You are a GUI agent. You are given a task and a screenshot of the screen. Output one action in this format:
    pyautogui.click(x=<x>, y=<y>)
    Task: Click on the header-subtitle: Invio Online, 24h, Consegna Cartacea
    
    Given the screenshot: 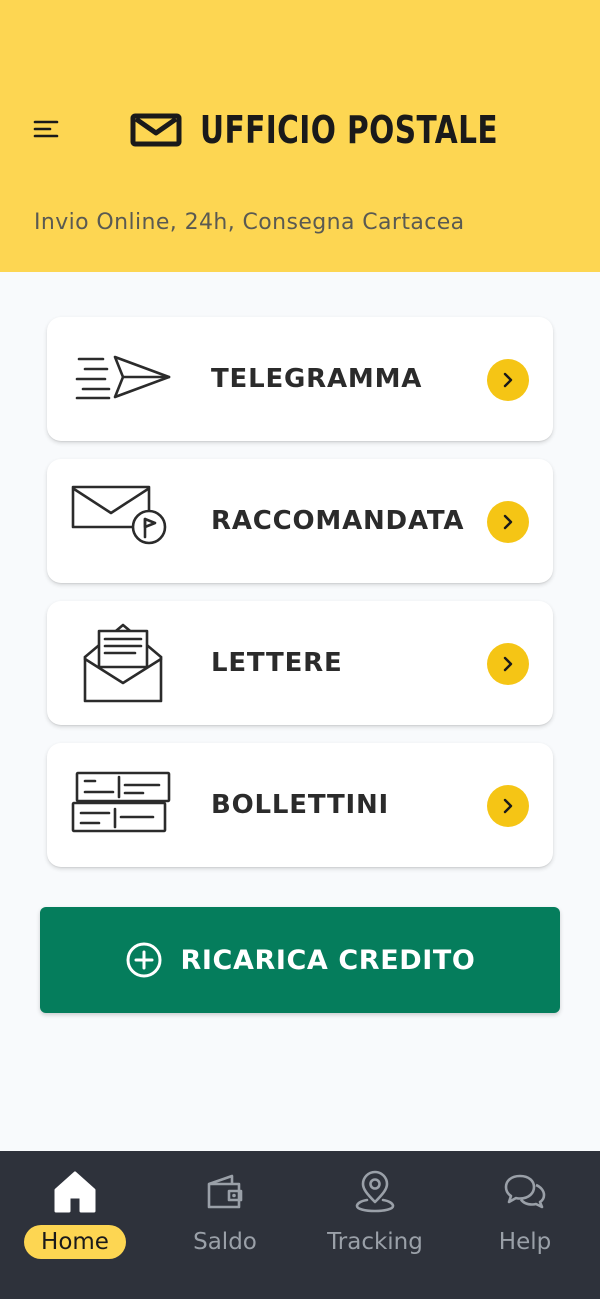 What is the action you would take?
    pyautogui.click(x=249, y=222)
    